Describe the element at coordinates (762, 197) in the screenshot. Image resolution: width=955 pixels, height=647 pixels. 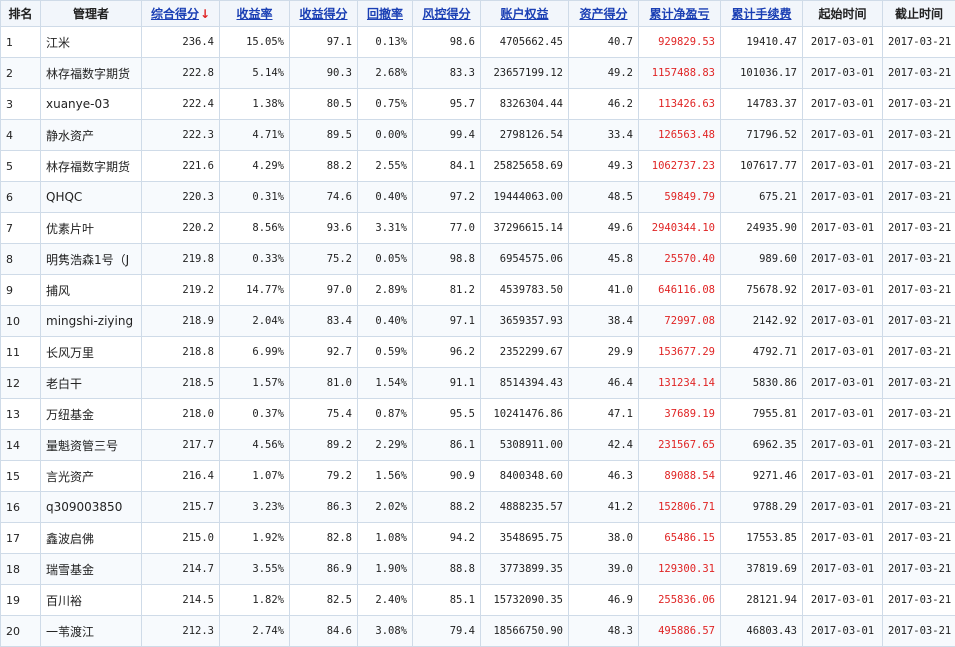
I see `cell-cum-fee: 675.21` at that location.